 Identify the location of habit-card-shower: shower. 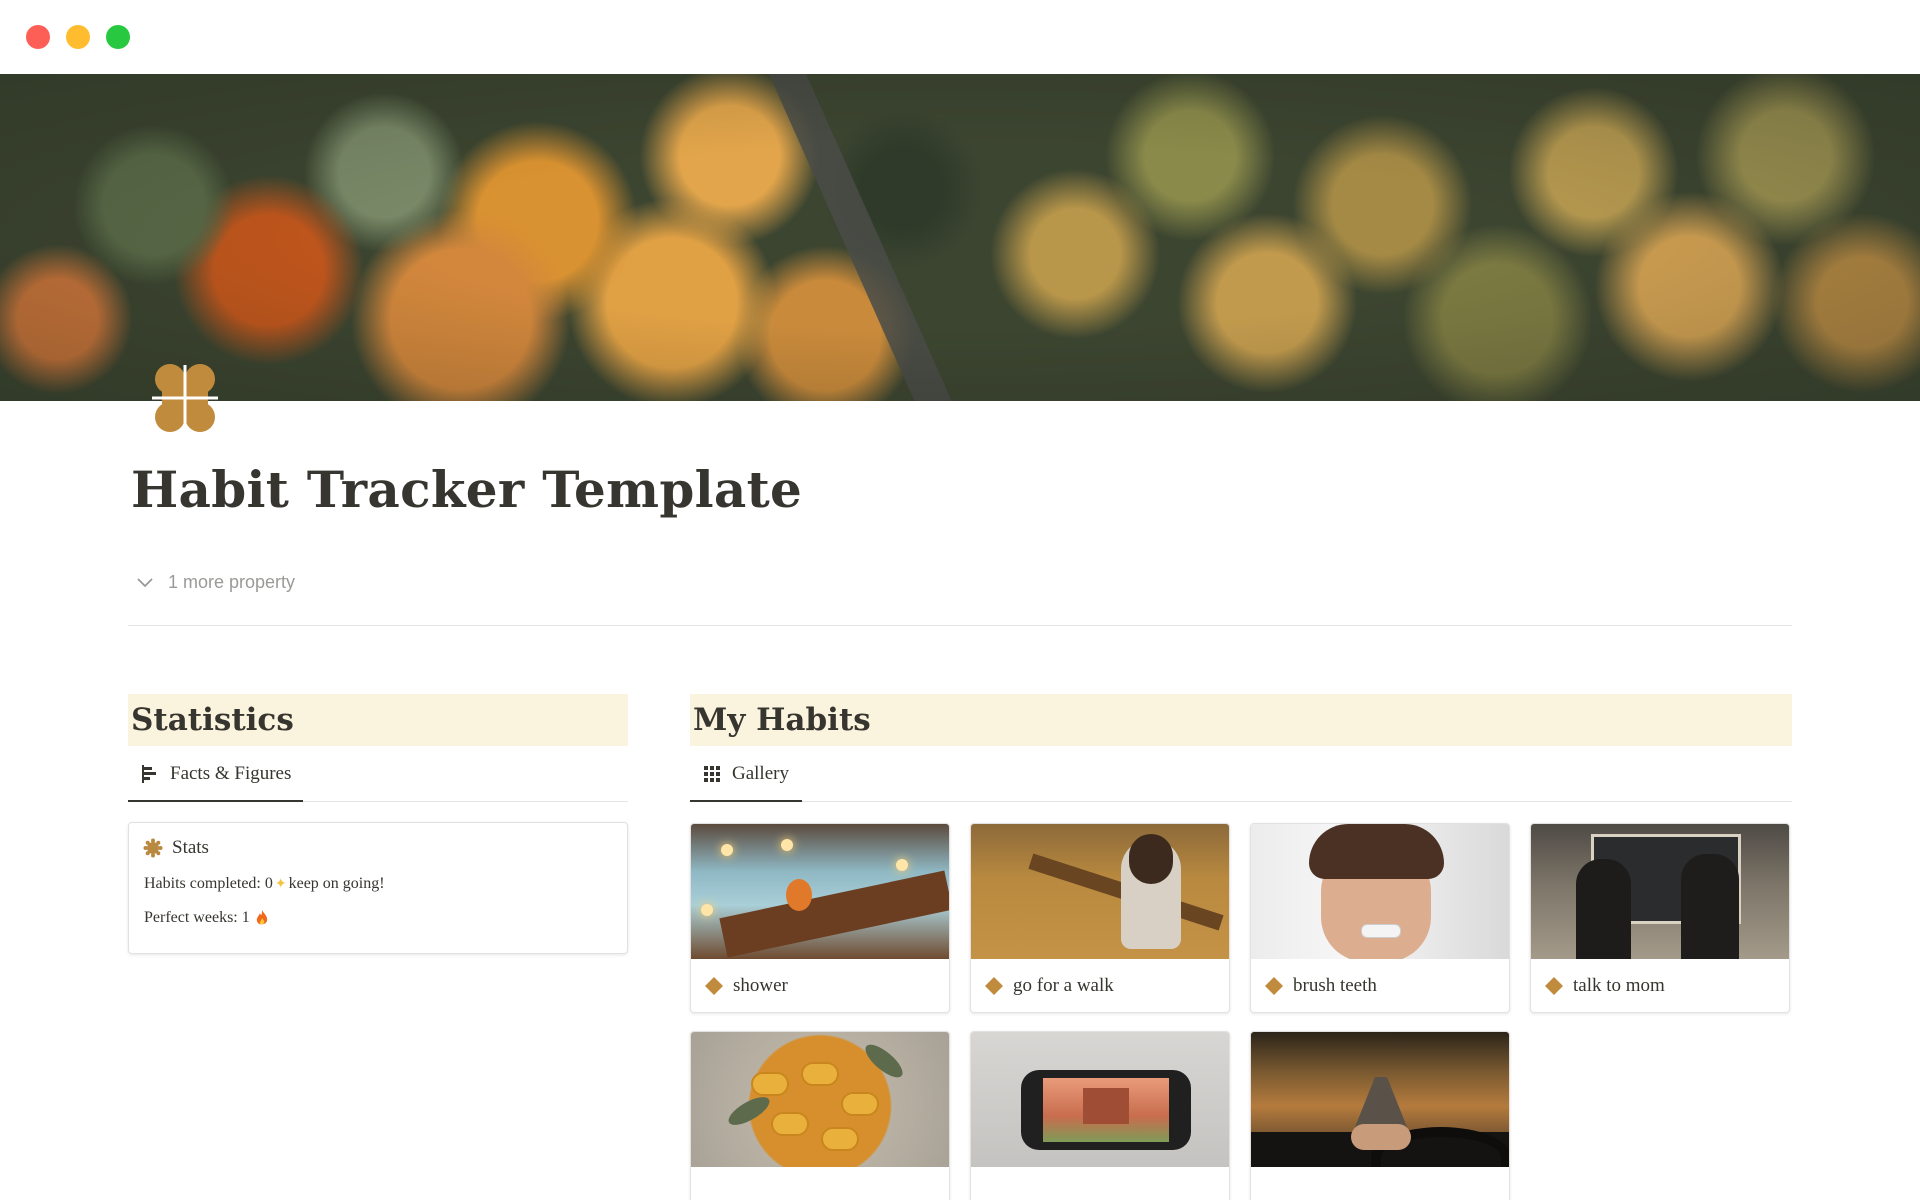
(820, 918).